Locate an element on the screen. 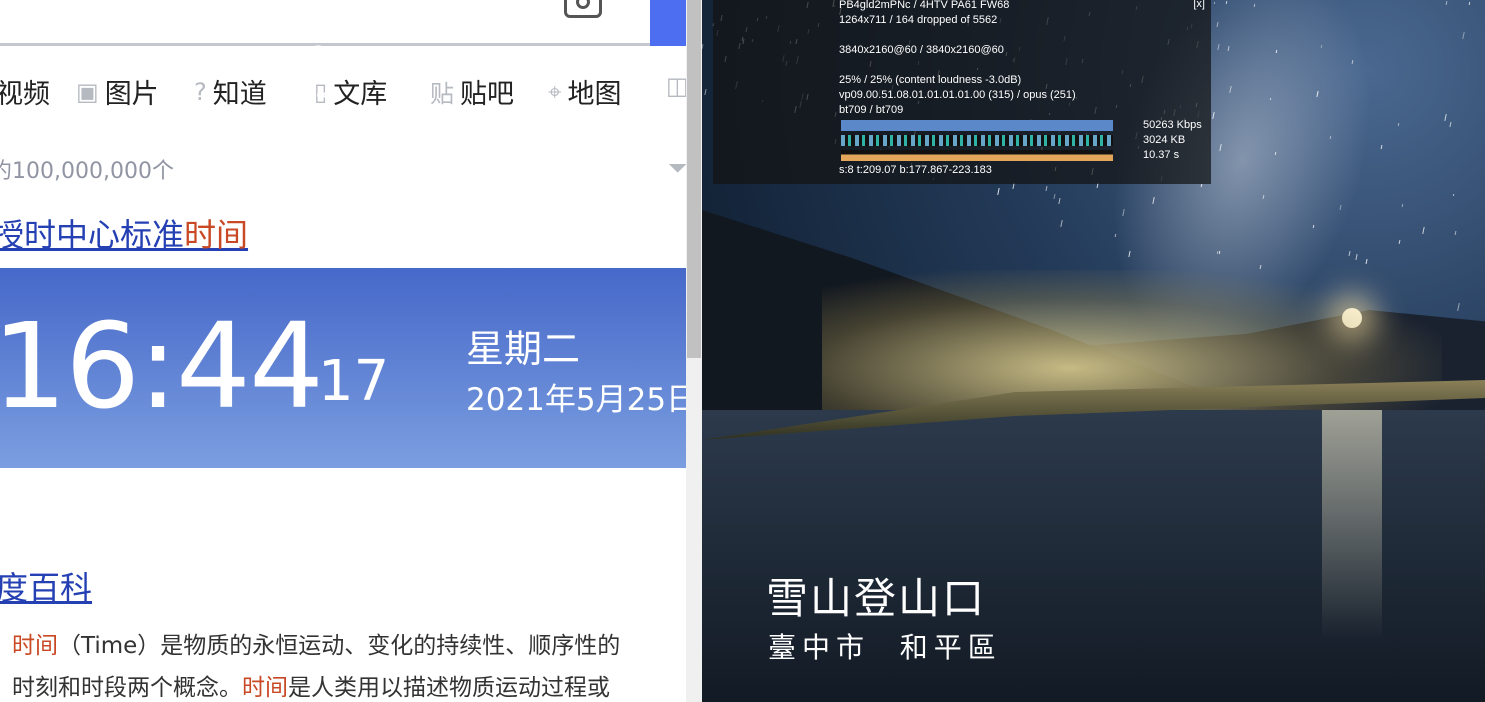  stats-value: 3024 KB is located at coordinates (1164, 140).